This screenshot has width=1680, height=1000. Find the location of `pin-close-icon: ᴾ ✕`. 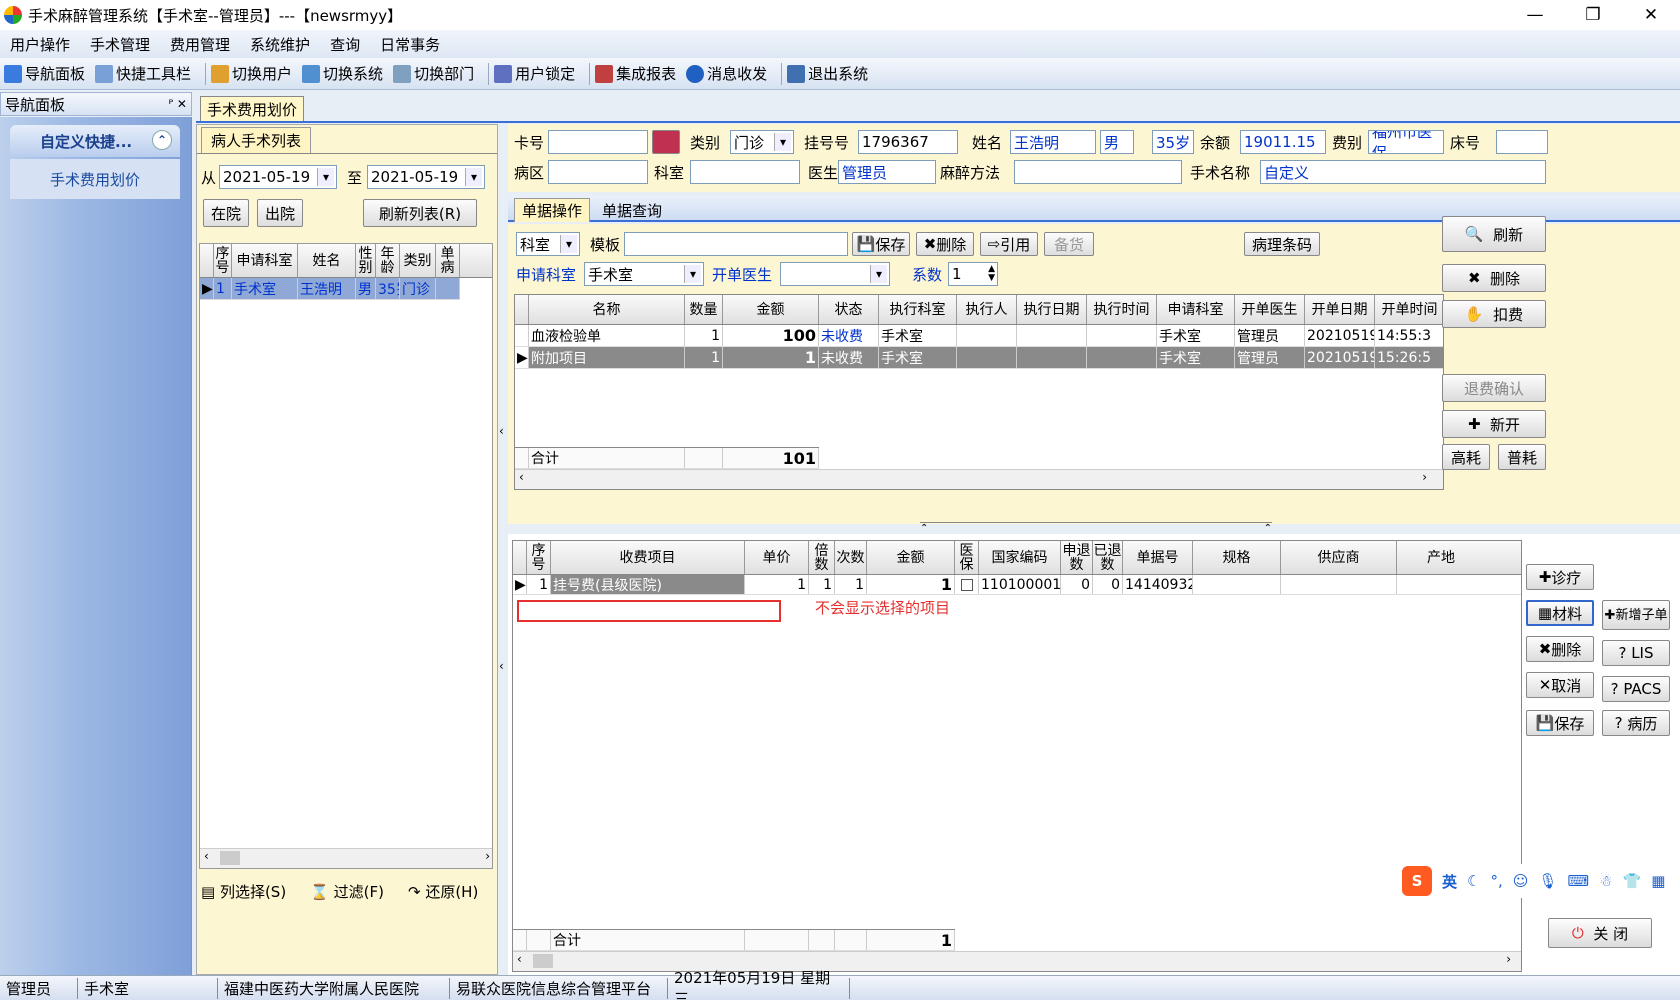

pin-close-icon: ᴾ ✕ is located at coordinates (178, 104).